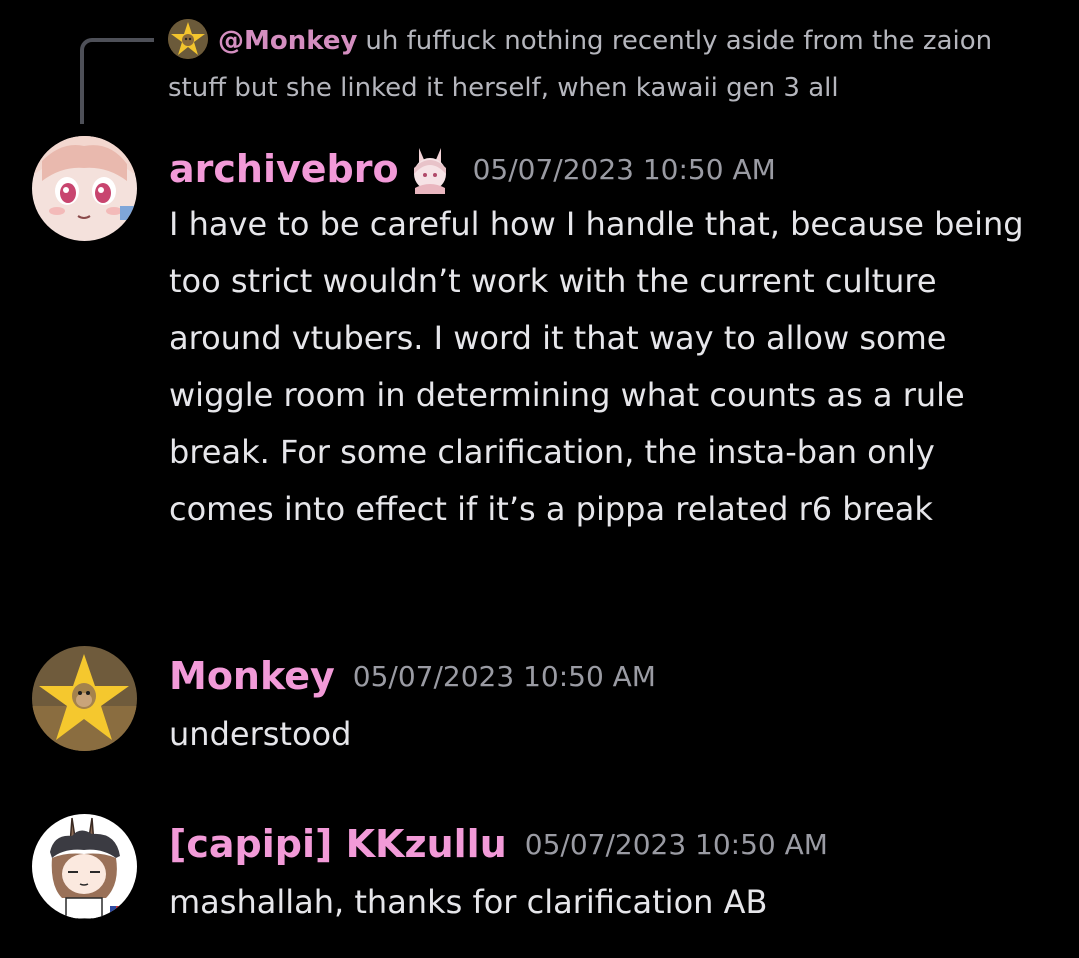  I want to click on bunny-ears-girl-avatar-icon, so click(84, 866).